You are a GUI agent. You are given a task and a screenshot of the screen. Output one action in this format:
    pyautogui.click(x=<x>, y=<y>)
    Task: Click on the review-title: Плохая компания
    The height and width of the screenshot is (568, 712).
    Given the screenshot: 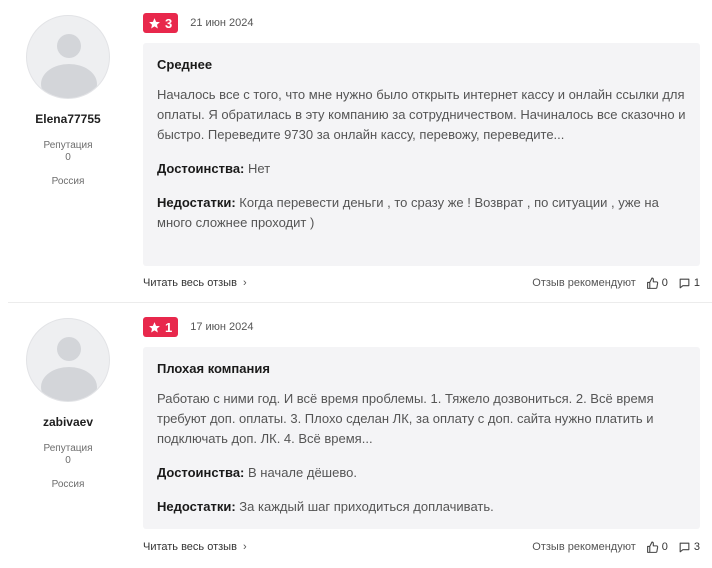 What is the action you would take?
    pyautogui.click(x=421, y=368)
    